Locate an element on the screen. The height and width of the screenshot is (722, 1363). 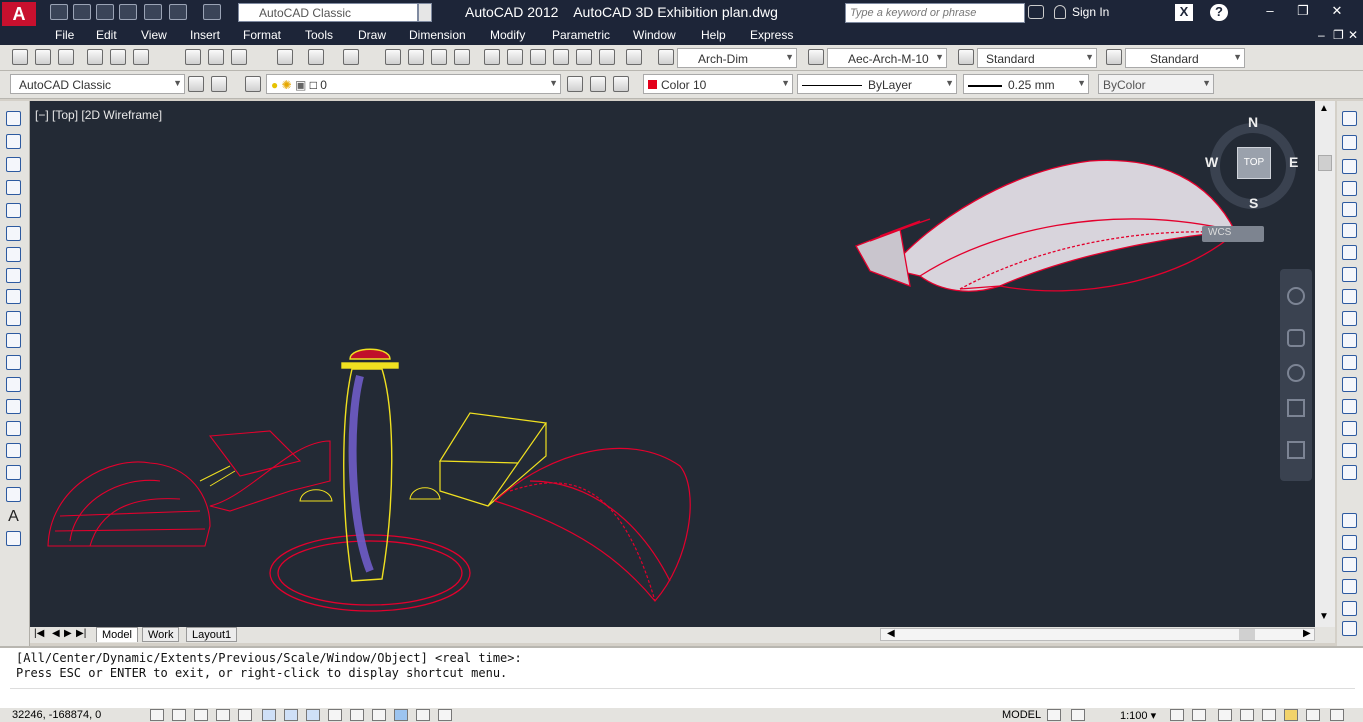
workspace-select-2: AutoCAD Classic ▼ is located at coordinates (97, 84).